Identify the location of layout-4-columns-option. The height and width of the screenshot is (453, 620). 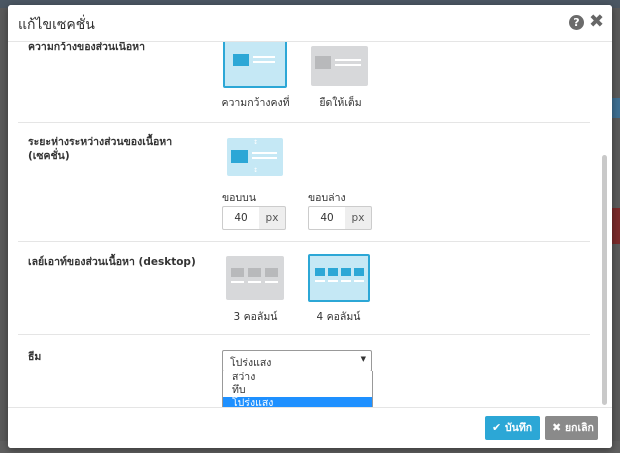
(339, 278).